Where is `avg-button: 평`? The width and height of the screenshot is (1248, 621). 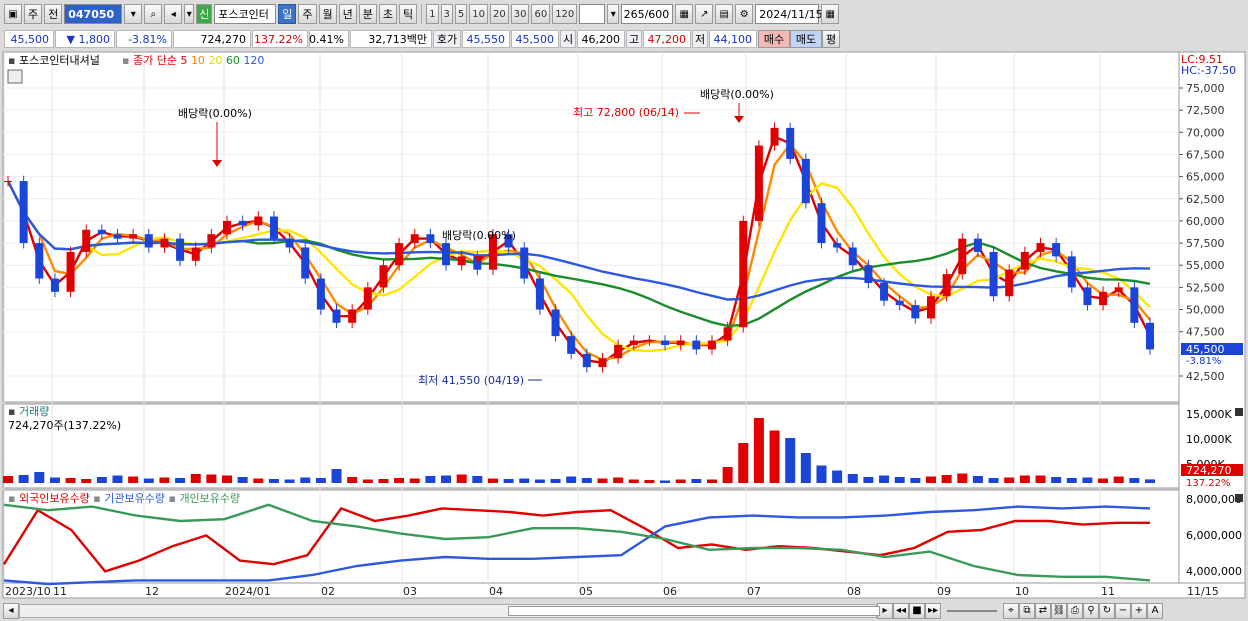 avg-button: 평 is located at coordinates (831, 39).